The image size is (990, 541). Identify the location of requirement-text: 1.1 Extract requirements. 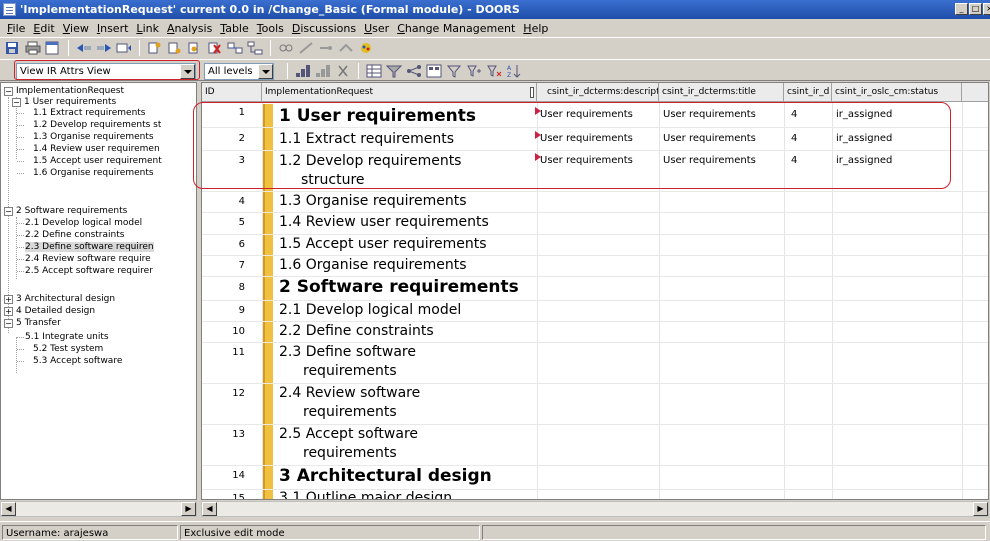
(407, 139).